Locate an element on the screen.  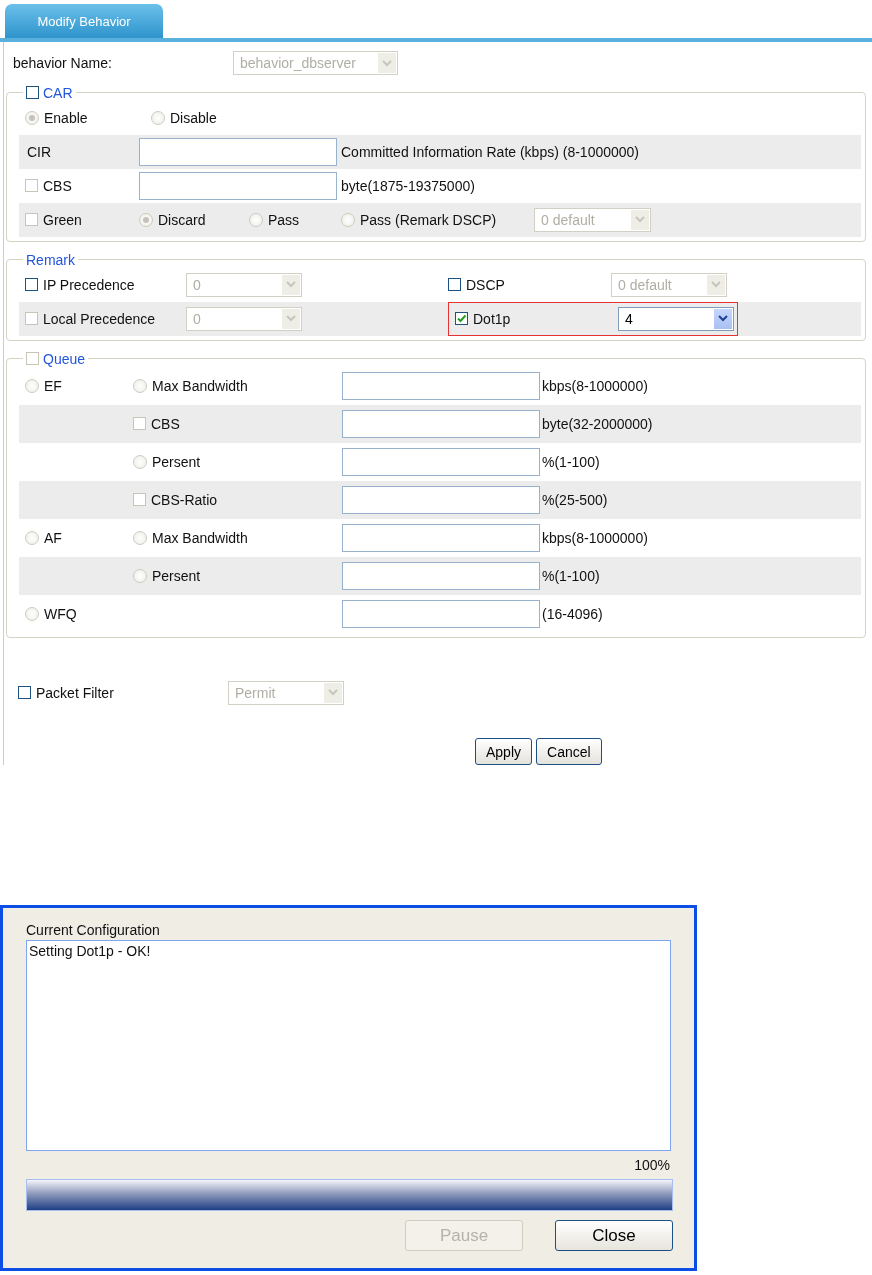
radio-label: Enable is located at coordinates (66, 117).